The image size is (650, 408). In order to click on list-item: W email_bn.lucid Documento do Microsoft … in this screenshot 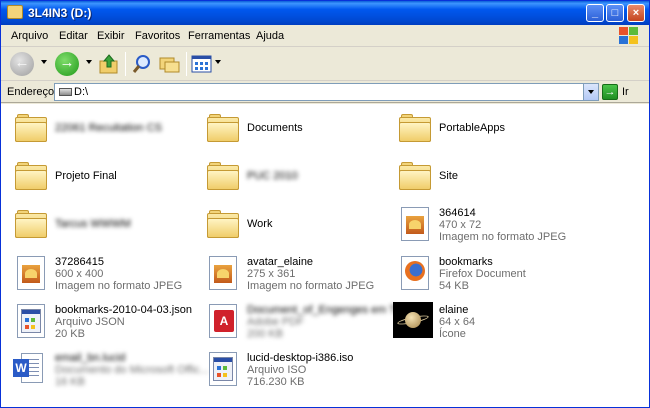, I will do `click(111, 372)`.